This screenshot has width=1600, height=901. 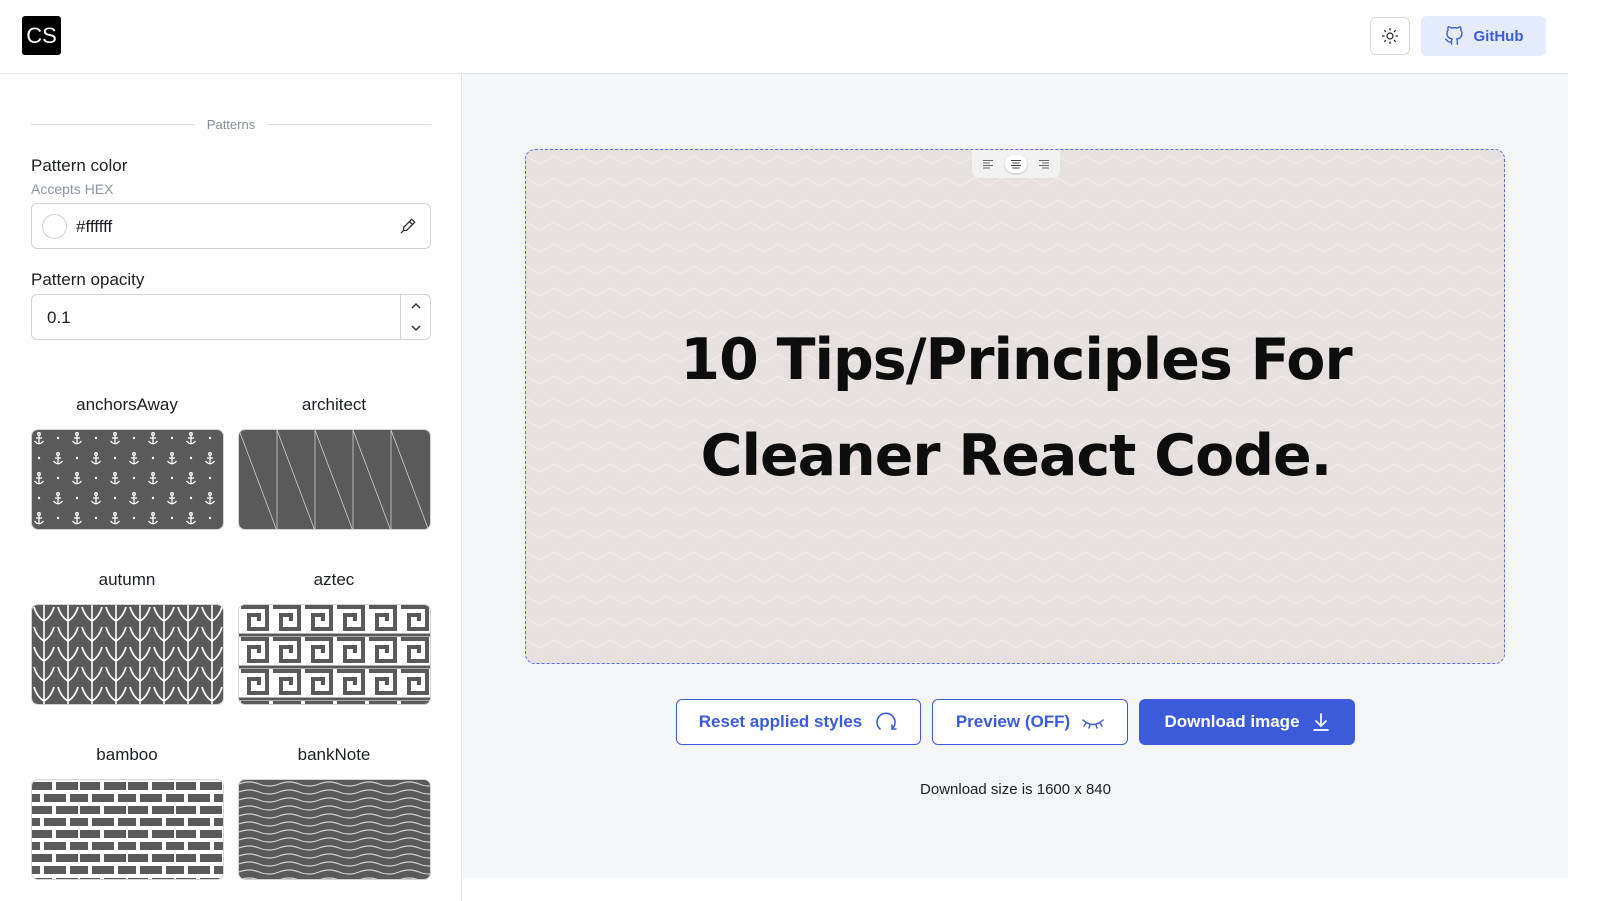 What do you see at coordinates (127, 829) in the screenshot?
I see `pattern-tile-bamboo` at bounding box center [127, 829].